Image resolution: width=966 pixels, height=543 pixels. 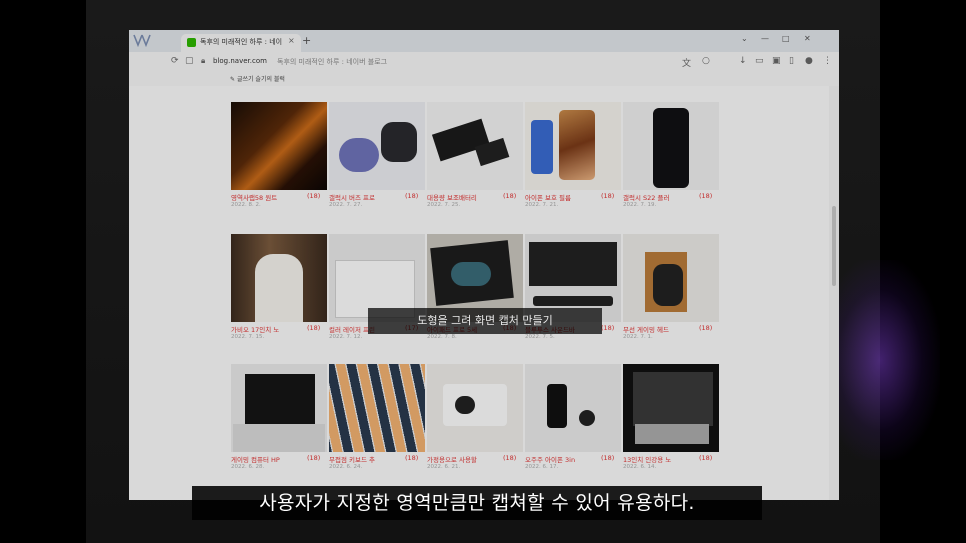 What do you see at coordinates (240, 61) in the screenshot?
I see `url-text: blog.naver.com` at bounding box center [240, 61].